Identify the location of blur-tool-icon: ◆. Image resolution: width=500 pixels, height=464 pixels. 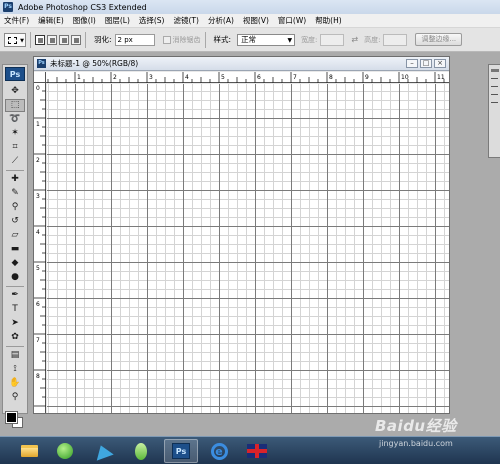
(15, 263).